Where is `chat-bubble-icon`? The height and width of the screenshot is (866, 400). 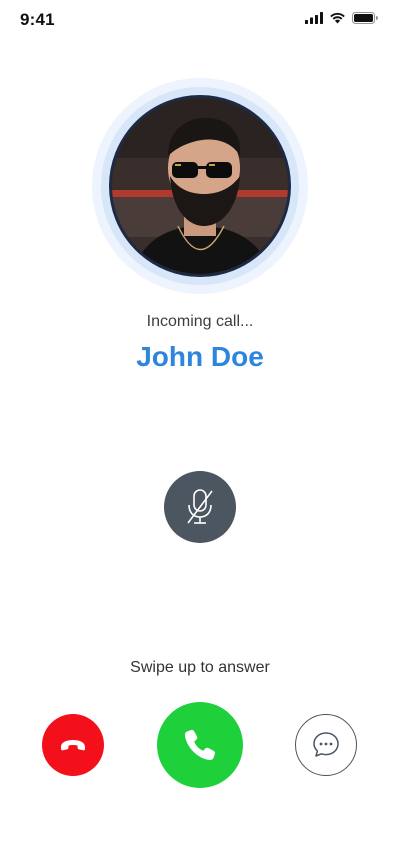
chat-bubble-icon is located at coordinates (326, 744).